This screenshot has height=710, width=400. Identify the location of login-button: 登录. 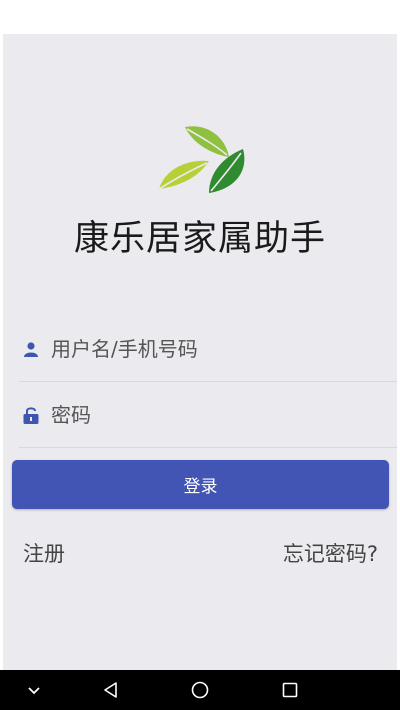
(200, 484).